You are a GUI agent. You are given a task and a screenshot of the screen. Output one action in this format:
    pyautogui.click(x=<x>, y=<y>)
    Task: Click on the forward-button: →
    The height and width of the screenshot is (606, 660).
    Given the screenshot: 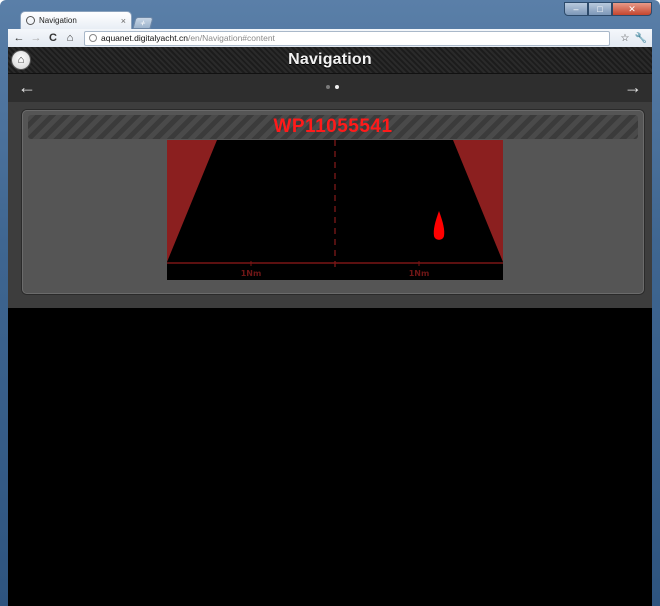 What is the action you would take?
    pyautogui.click(x=36, y=38)
    